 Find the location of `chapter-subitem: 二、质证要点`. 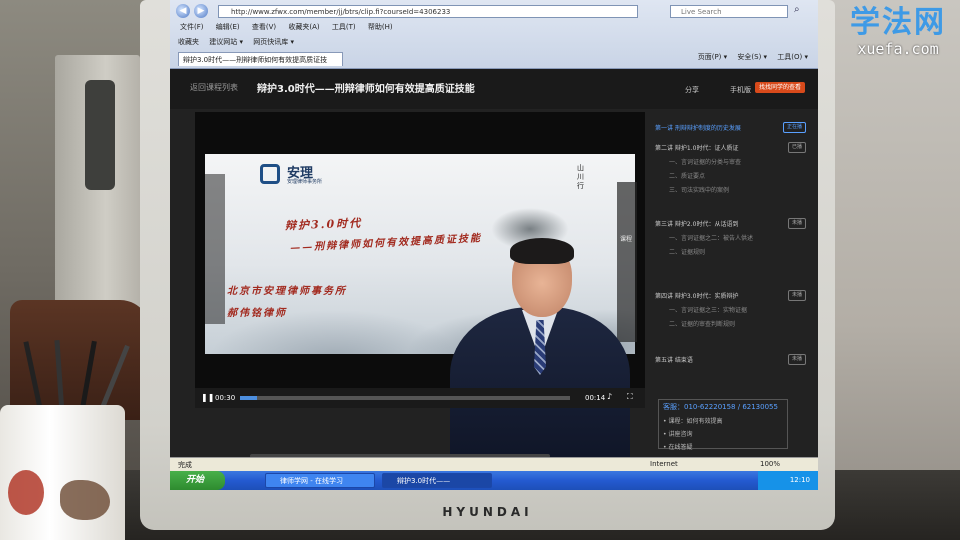

chapter-subitem: 二、质证要点 is located at coordinates (687, 175).